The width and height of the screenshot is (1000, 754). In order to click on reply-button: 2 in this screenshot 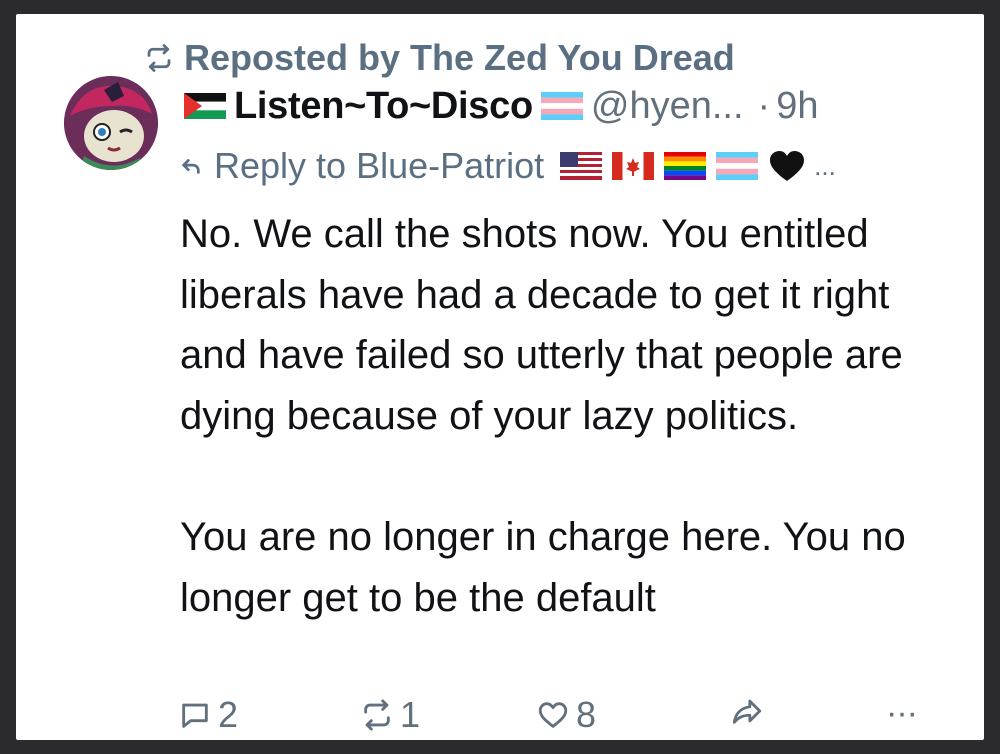, I will do `click(208, 715)`.